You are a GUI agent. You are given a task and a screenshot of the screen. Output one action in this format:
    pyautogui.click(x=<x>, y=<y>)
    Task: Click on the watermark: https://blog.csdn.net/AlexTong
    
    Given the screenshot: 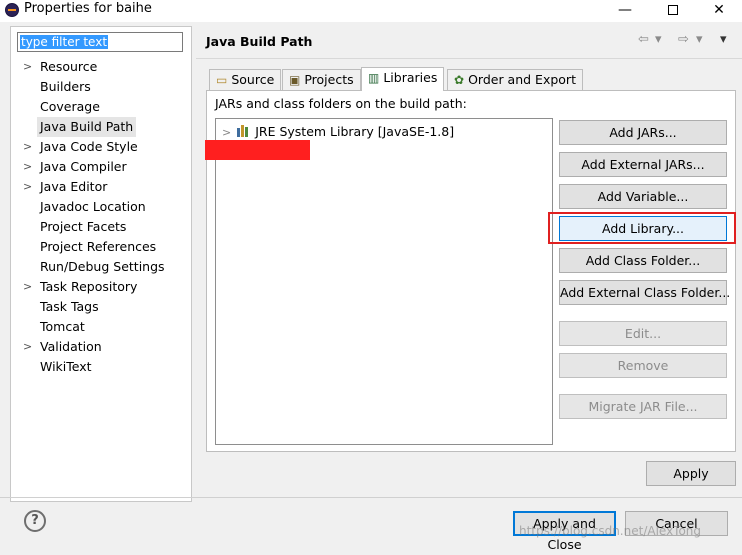 What is the action you would take?
    pyautogui.click(x=610, y=531)
    